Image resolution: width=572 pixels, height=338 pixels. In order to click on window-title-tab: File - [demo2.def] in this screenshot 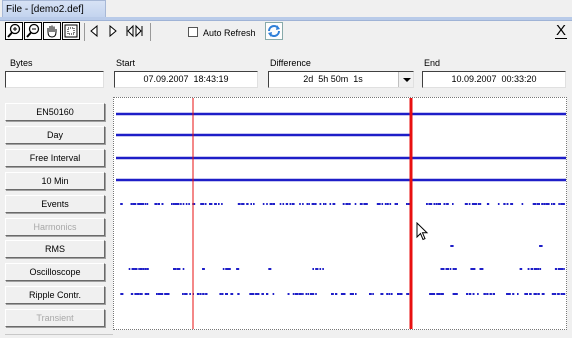, I will do `click(54, 9)`.